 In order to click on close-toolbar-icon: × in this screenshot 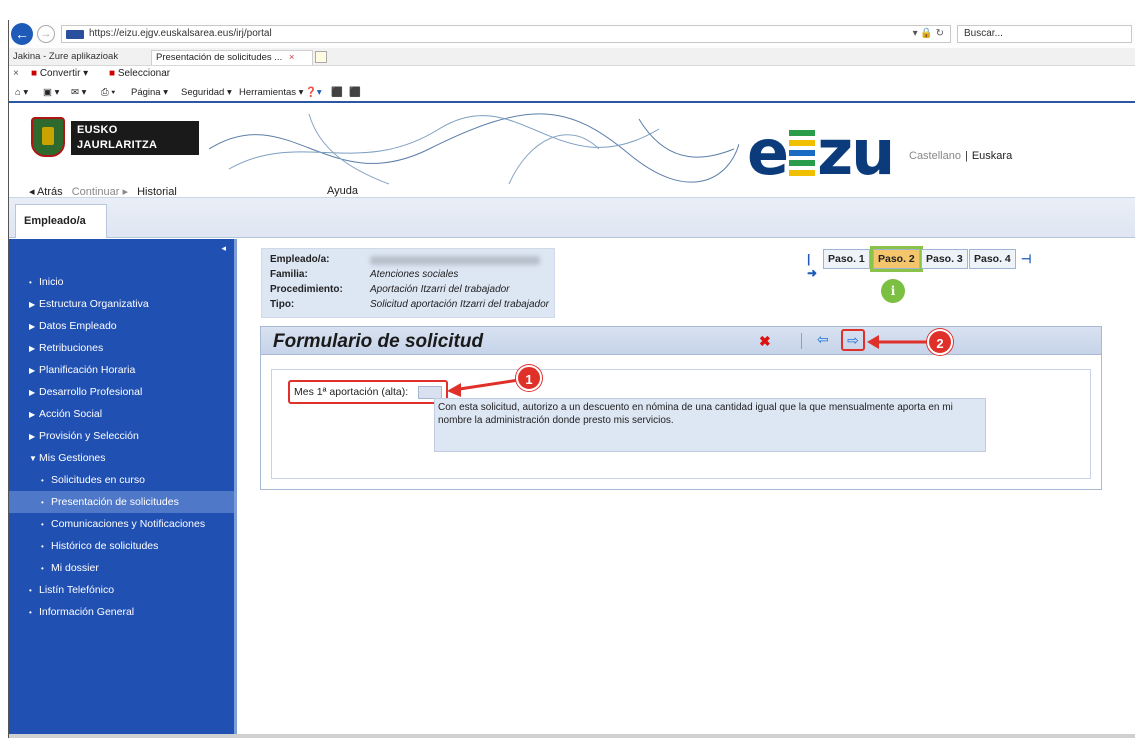, I will do `click(16, 73)`.